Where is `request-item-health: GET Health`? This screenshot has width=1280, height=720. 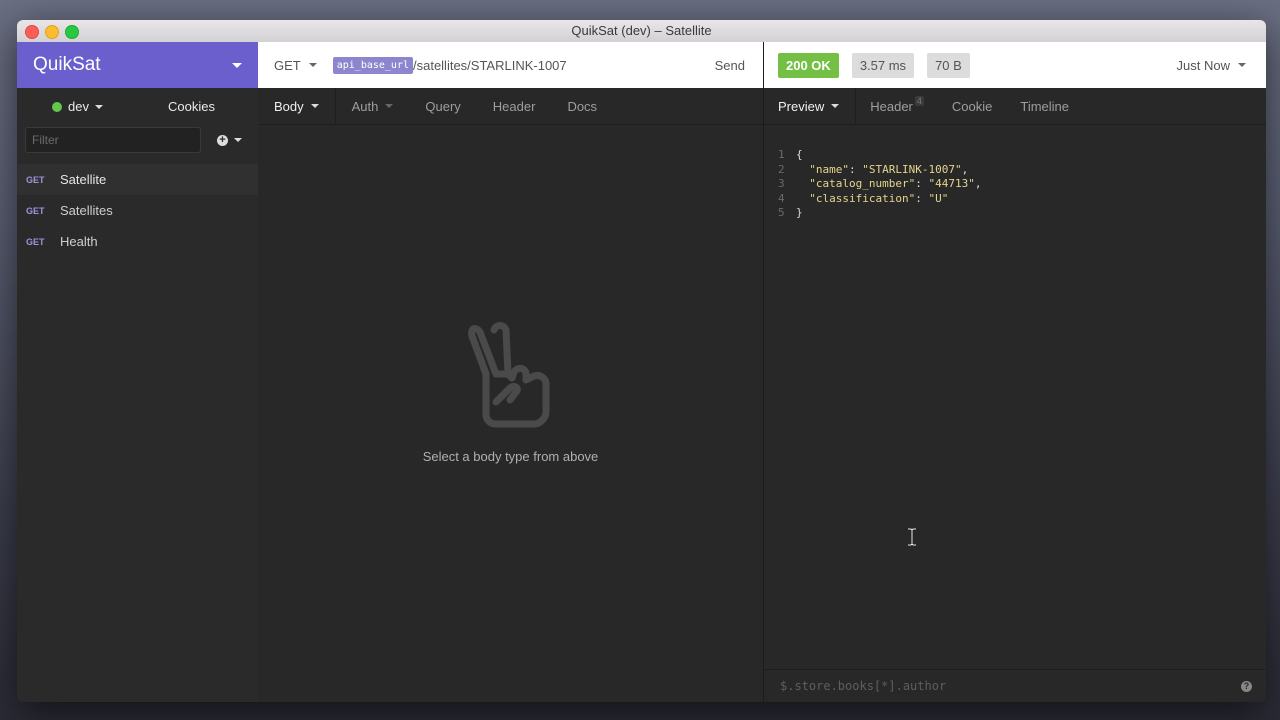 request-item-health: GET Health is located at coordinates (137, 241).